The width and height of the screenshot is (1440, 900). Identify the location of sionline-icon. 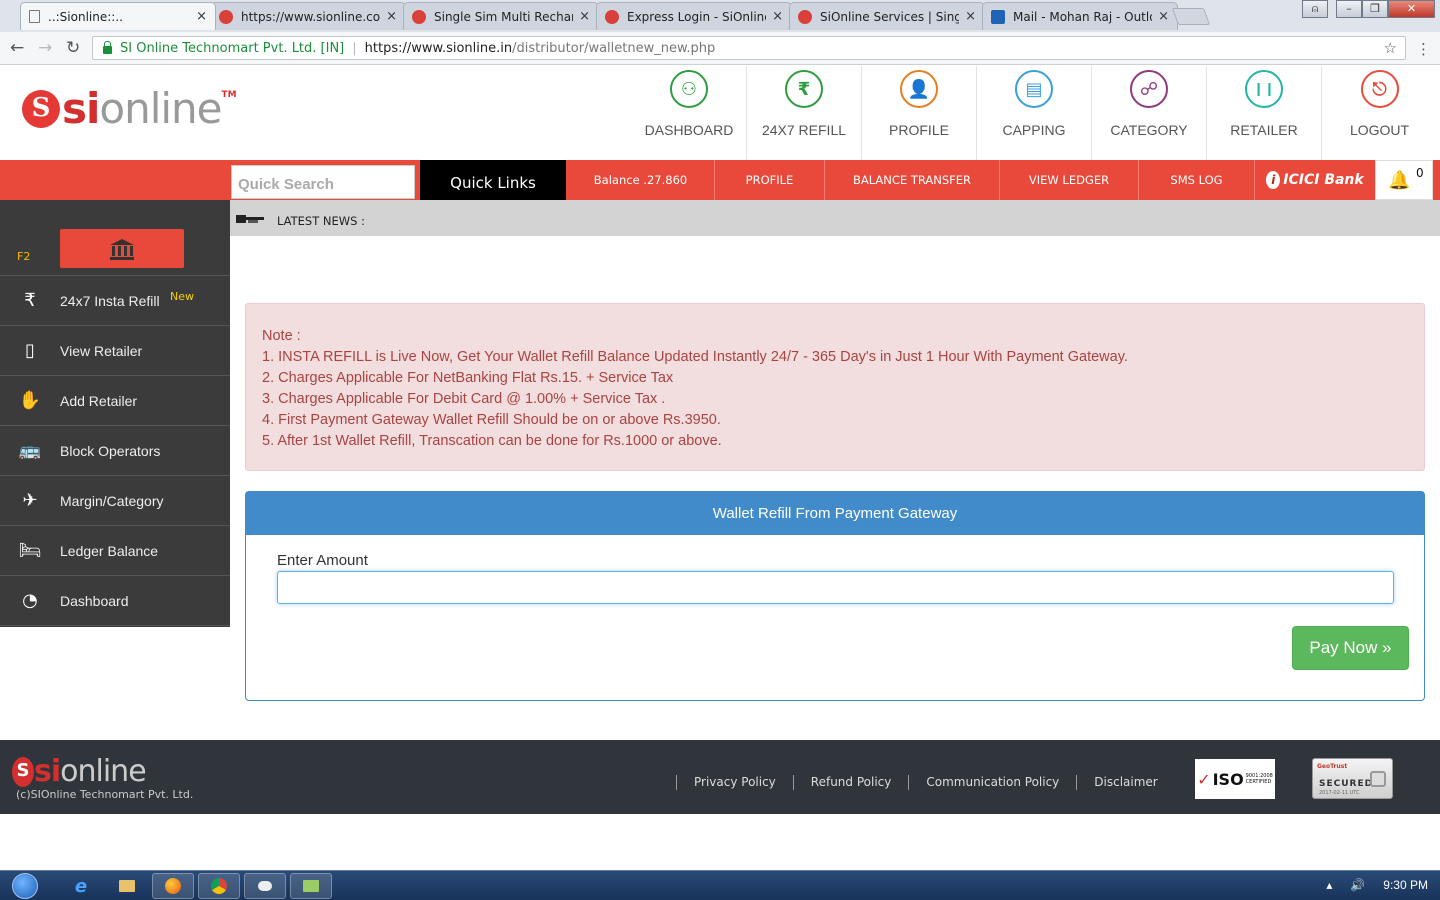
(419, 16).